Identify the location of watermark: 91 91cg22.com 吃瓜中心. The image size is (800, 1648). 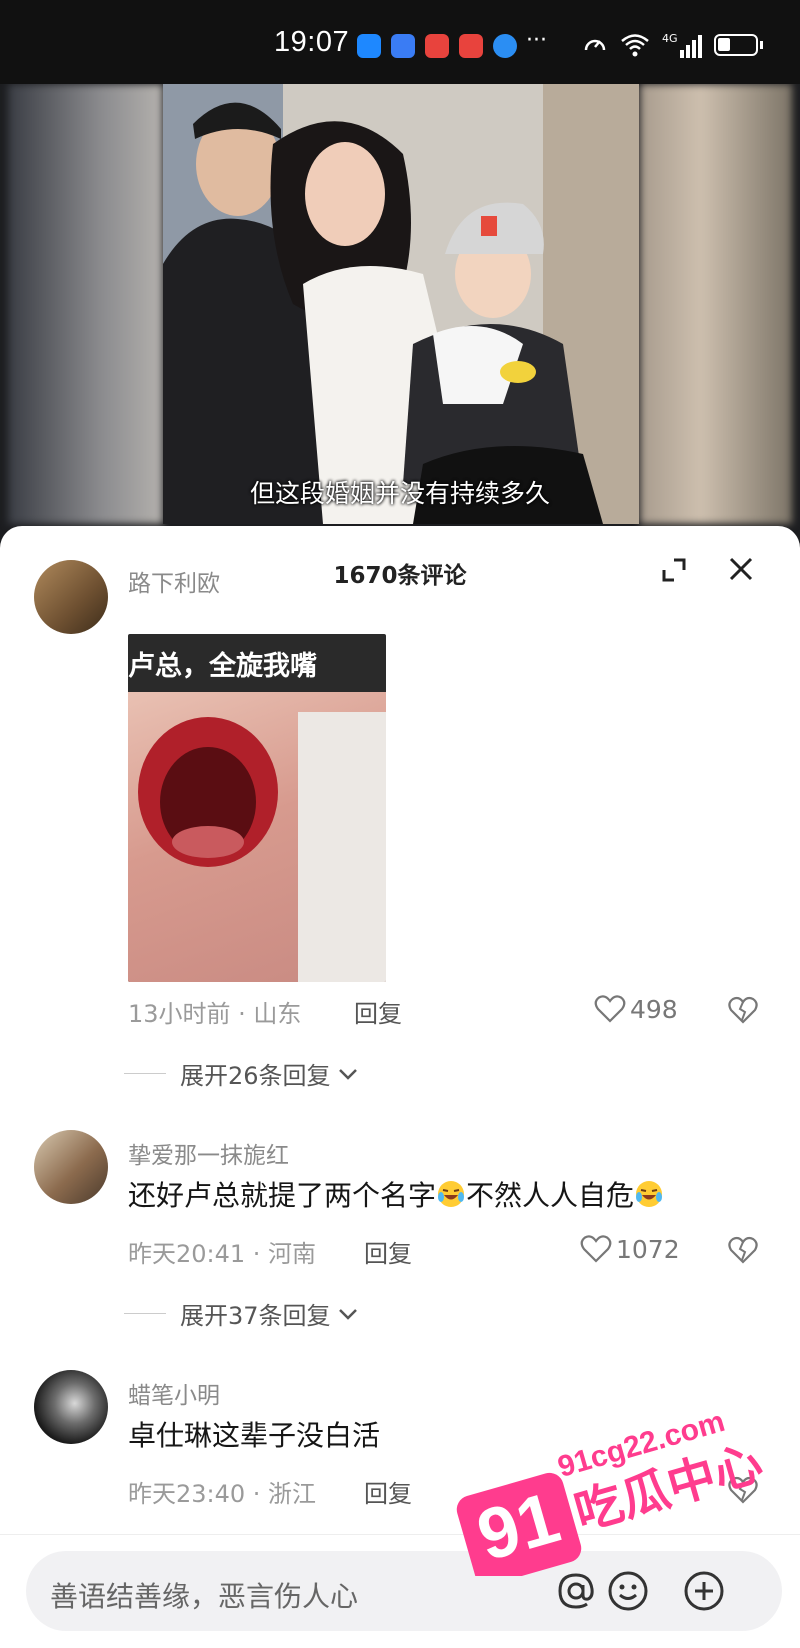
(618, 1491).